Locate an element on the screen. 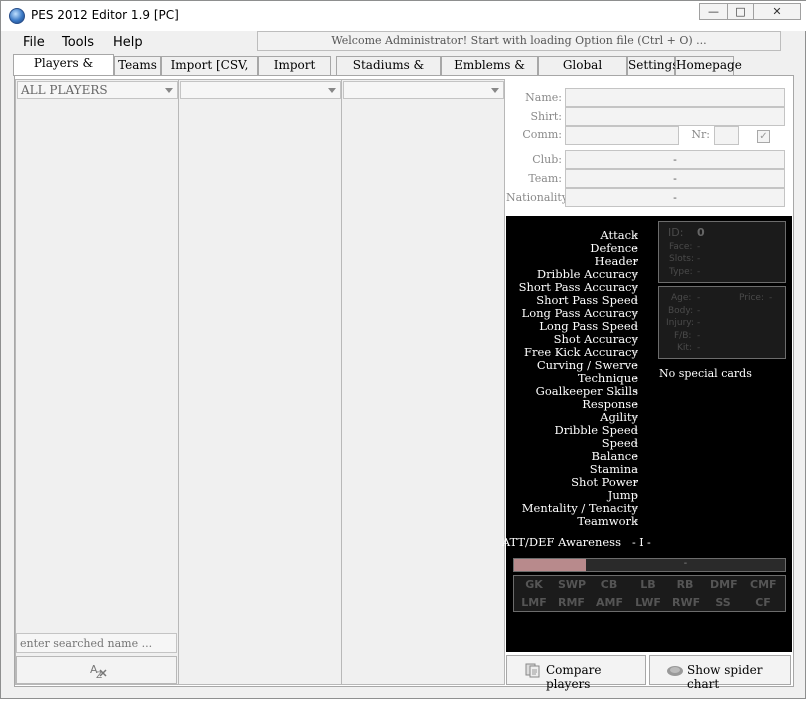 The width and height of the screenshot is (808, 701). stat-label: Technique is located at coordinates (607, 378).